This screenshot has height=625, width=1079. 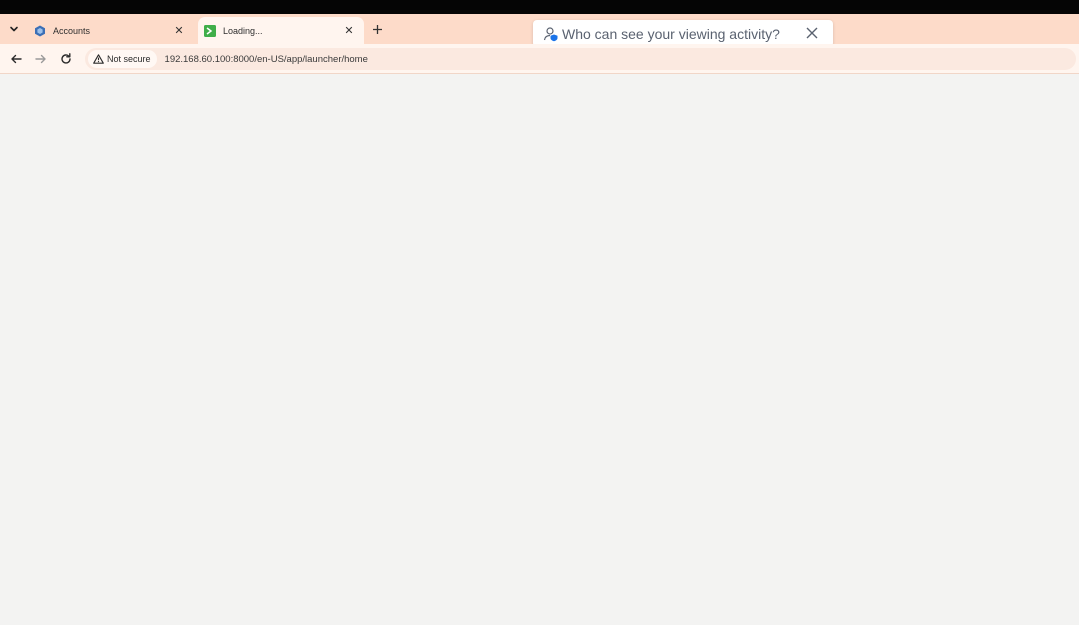 I want to click on tab-title: Accounts, so click(x=72, y=30).